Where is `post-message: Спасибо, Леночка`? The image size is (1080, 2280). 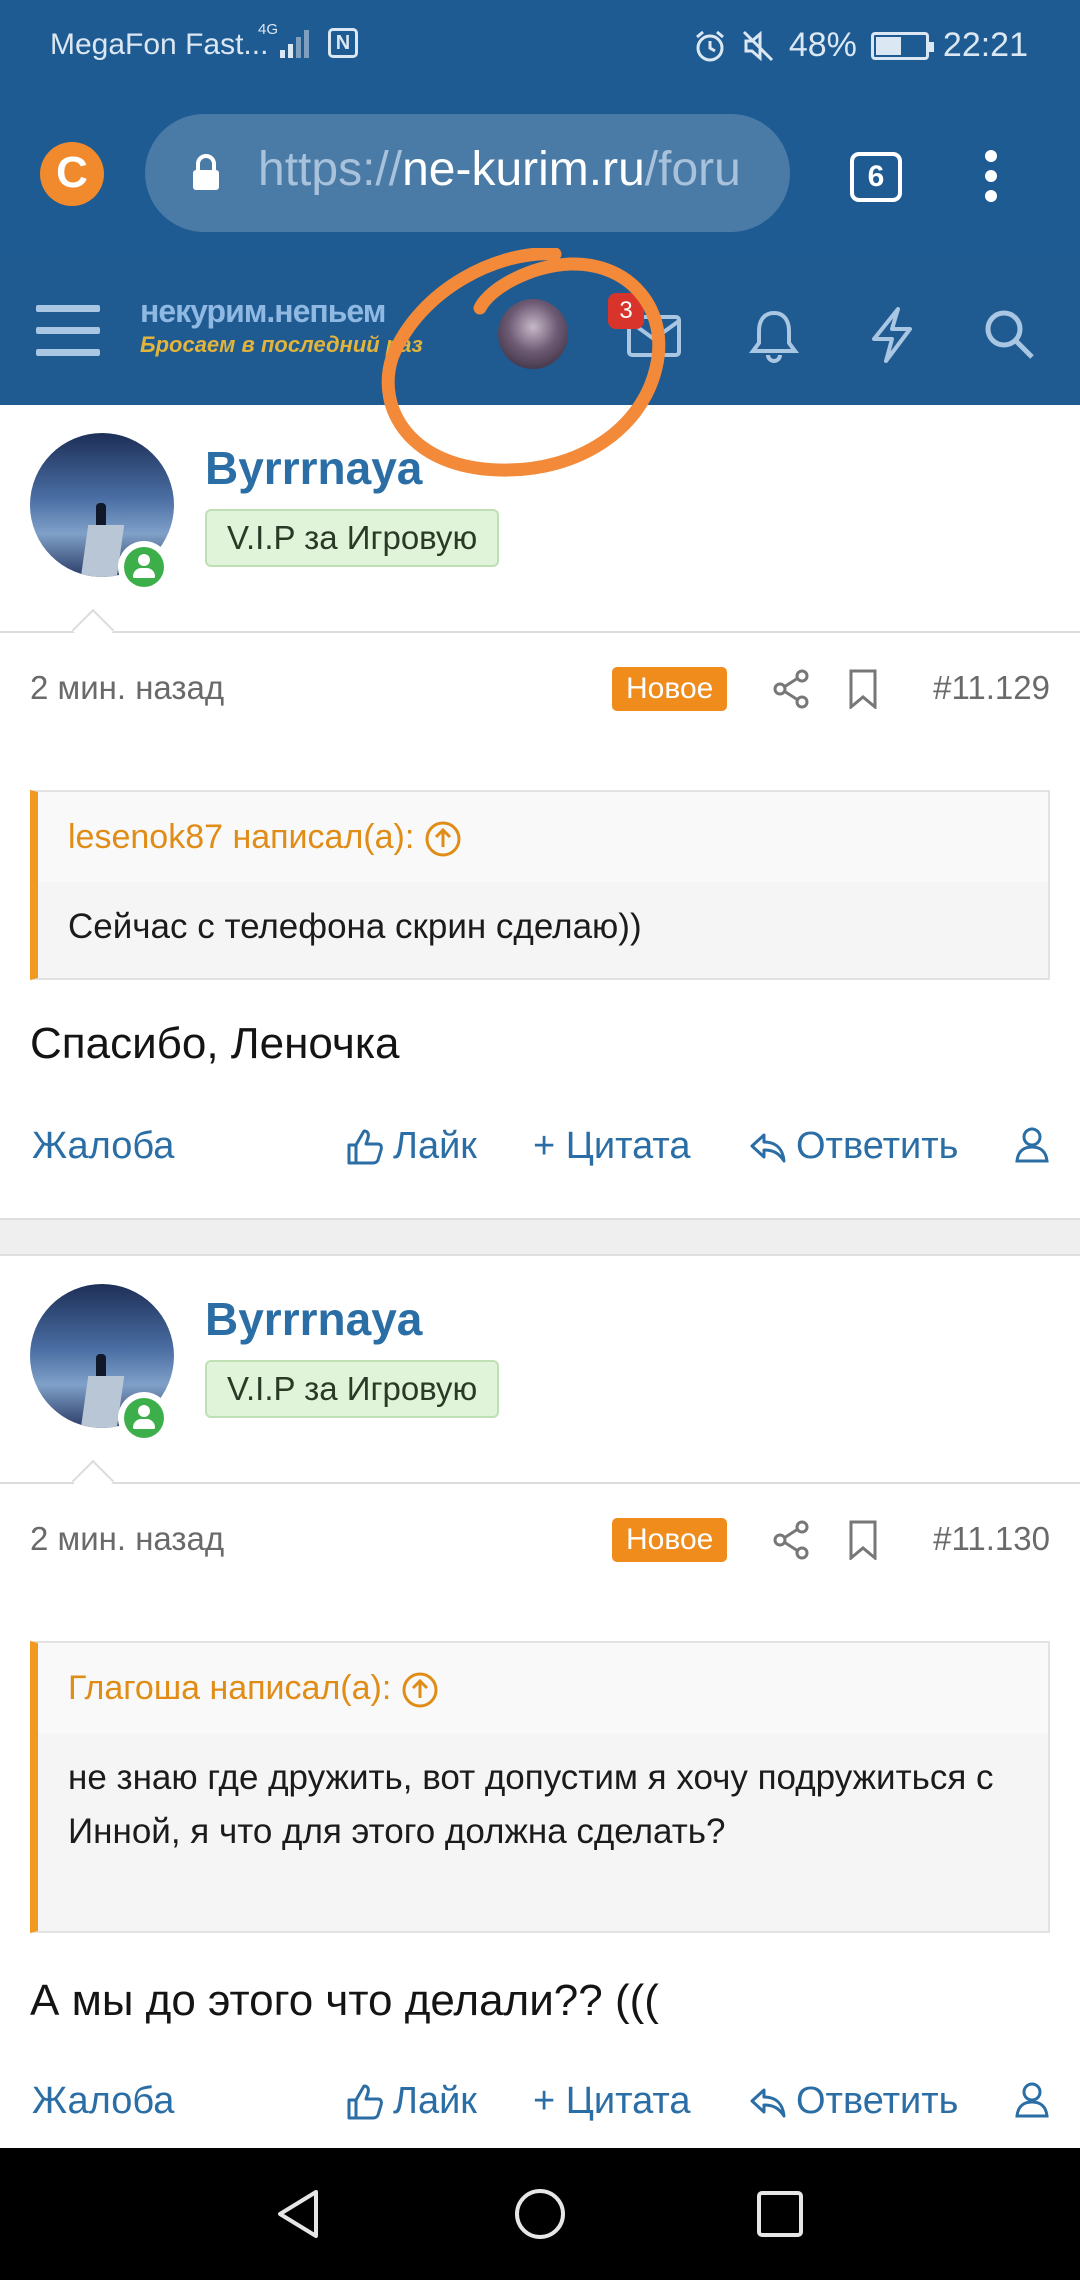 post-message: Спасибо, Леночка is located at coordinates (215, 1043).